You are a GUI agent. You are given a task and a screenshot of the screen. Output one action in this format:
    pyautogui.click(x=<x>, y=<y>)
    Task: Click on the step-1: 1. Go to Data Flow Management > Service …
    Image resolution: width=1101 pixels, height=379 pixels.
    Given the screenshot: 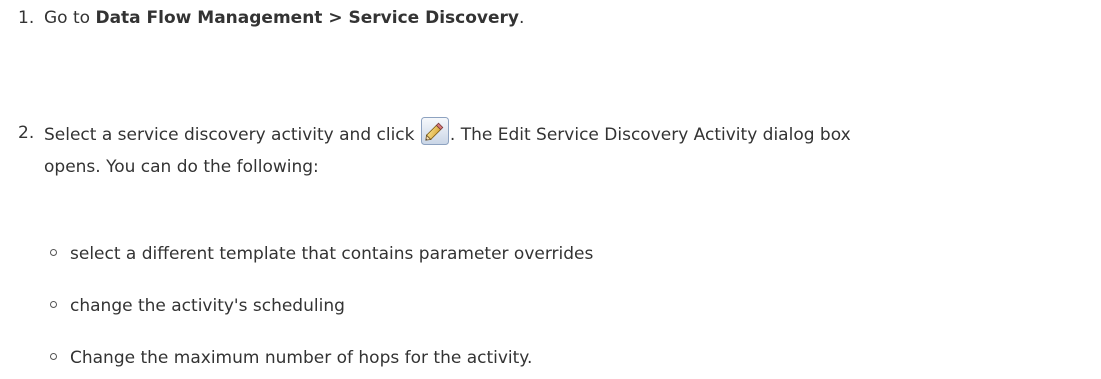 What is the action you would take?
    pyautogui.click(x=554, y=18)
    